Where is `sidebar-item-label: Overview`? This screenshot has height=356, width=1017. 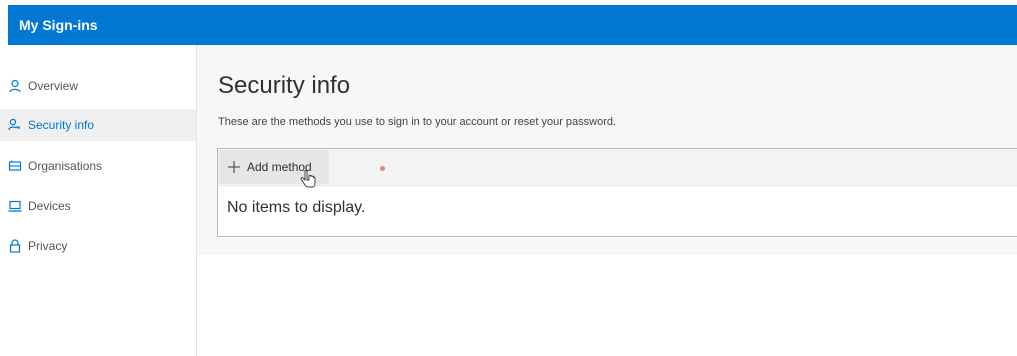 sidebar-item-label: Overview is located at coordinates (53, 86).